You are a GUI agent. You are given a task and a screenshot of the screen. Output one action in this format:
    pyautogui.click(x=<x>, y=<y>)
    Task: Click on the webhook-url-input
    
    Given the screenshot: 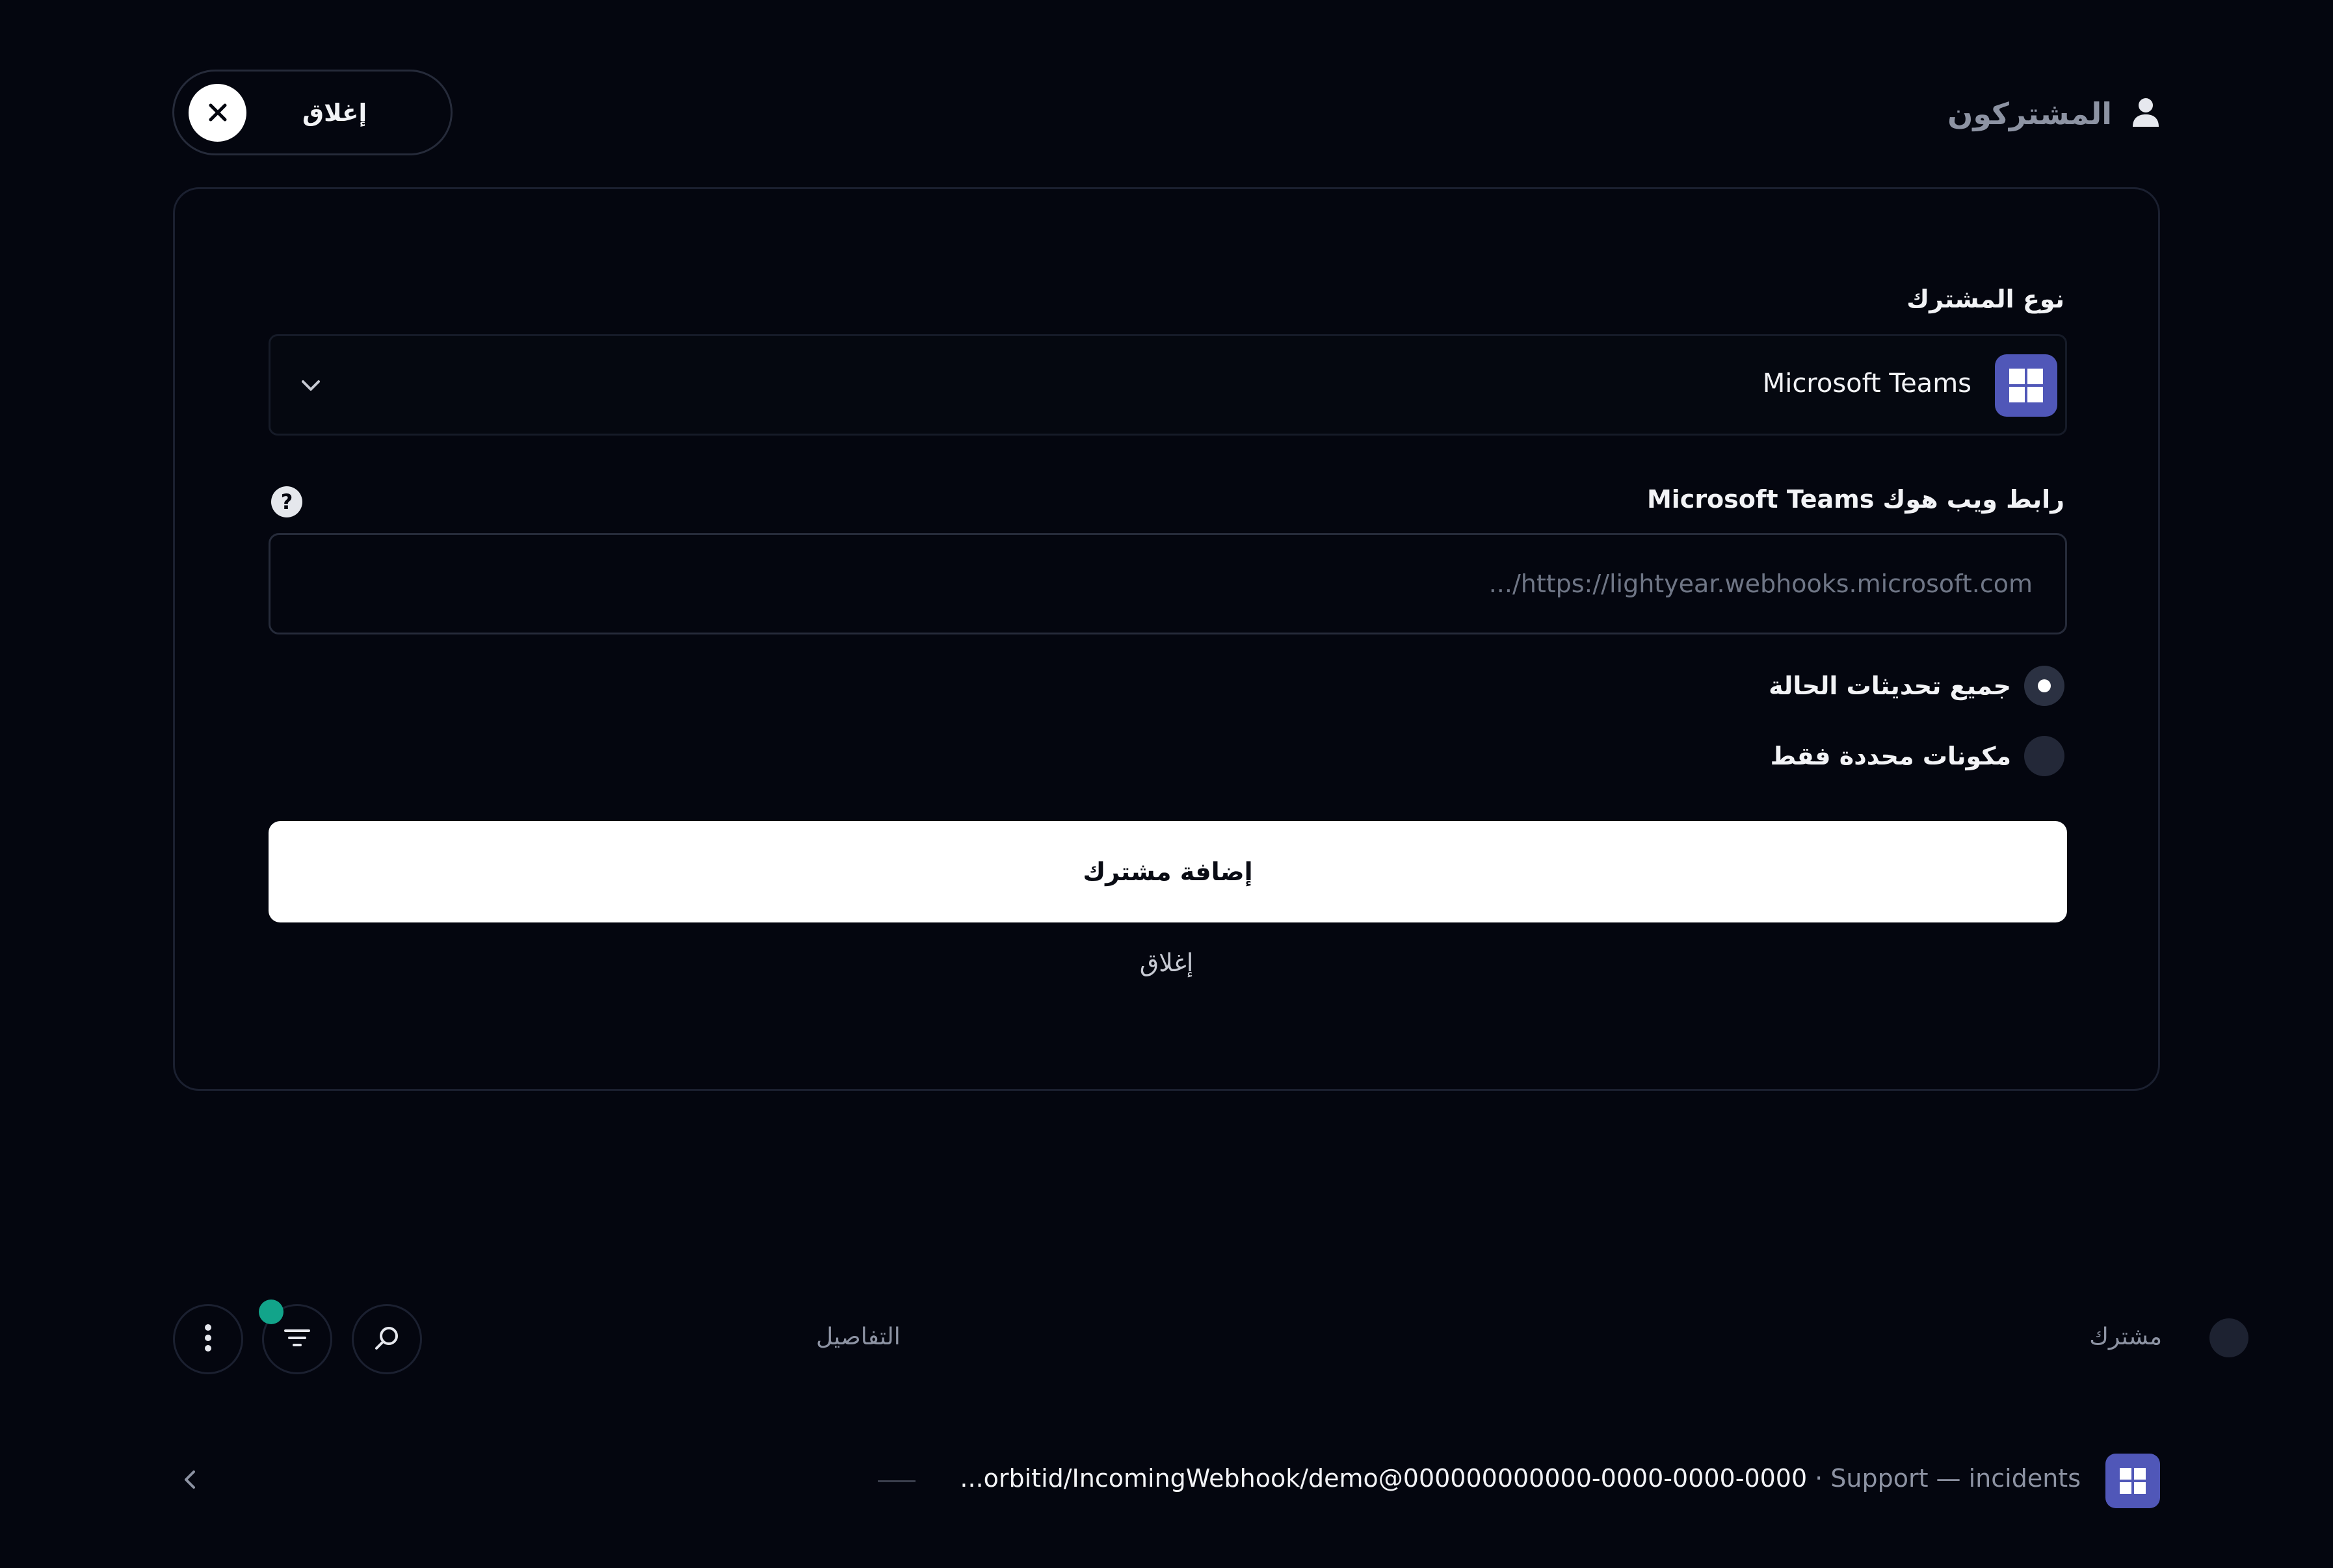 What is the action you would take?
    pyautogui.click(x=1168, y=583)
    